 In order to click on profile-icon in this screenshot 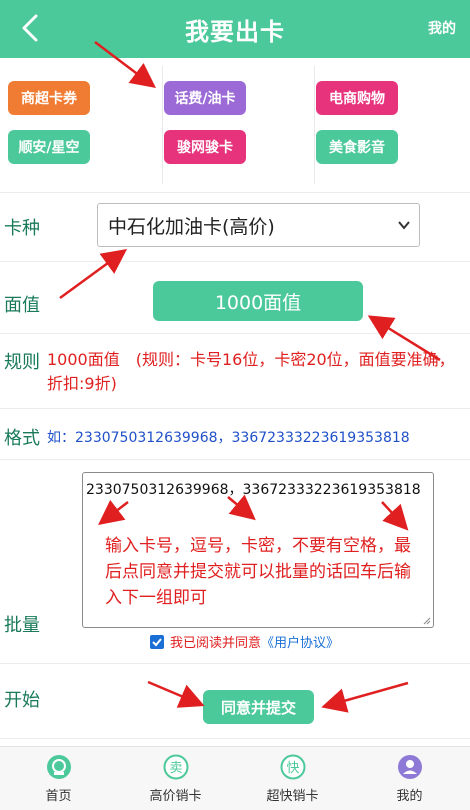, I will do `click(410, 767)`.